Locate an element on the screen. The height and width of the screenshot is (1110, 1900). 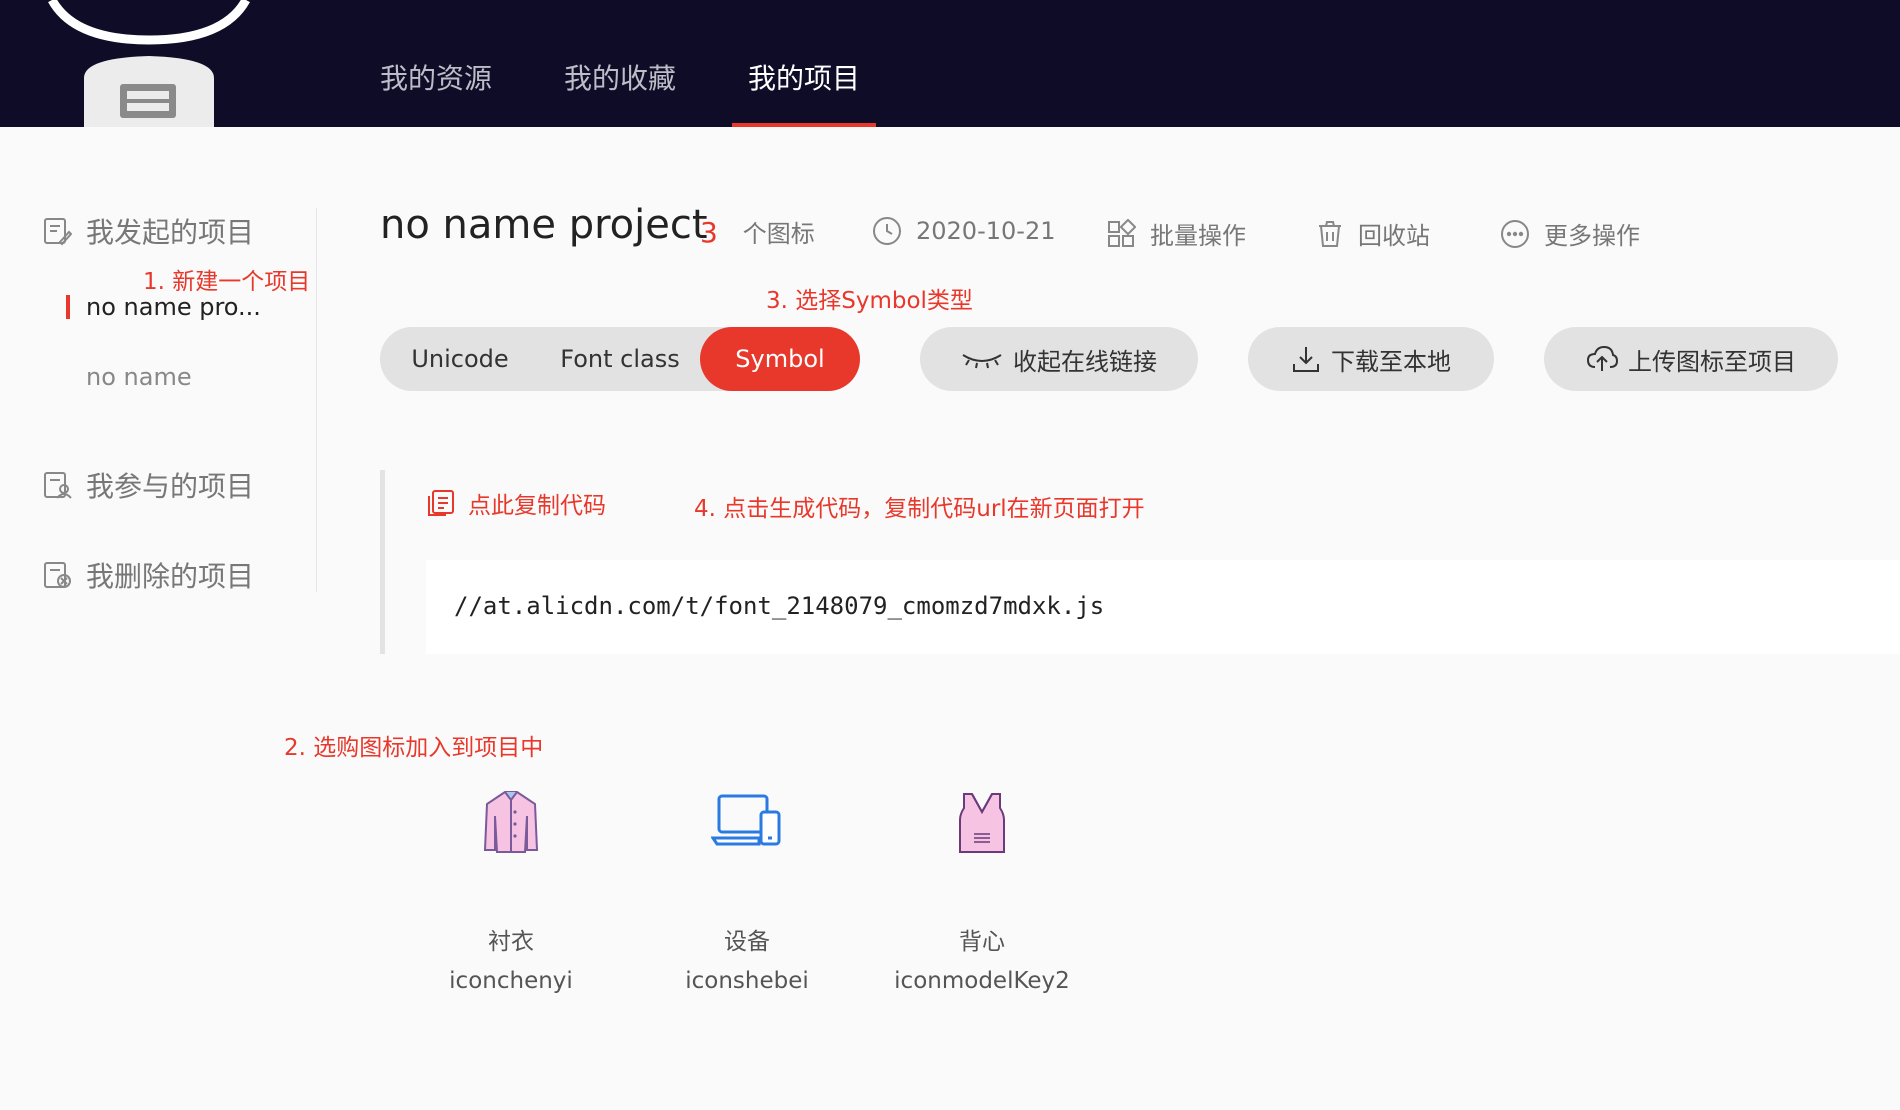
icon-code: iconmodelKey2 is located at coordinates (982, 981).